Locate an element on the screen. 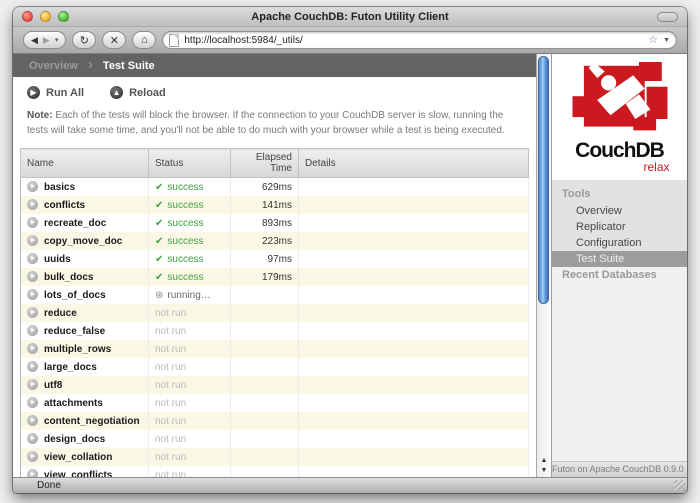 Image resolution: width=700 pixels, height=503 pixels. note-label: Note: is located at coordinates (40, 115).